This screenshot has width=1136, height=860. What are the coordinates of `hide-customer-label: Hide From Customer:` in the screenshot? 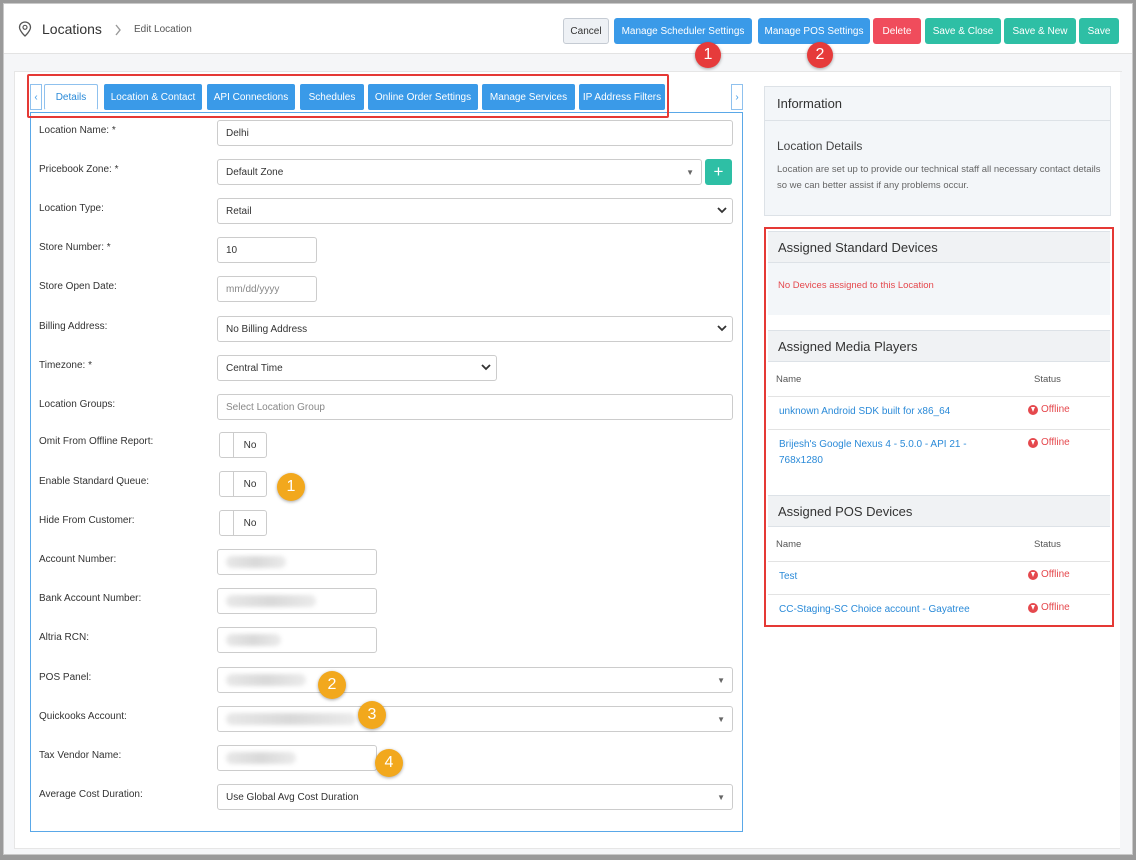 It's located at (87, 520).